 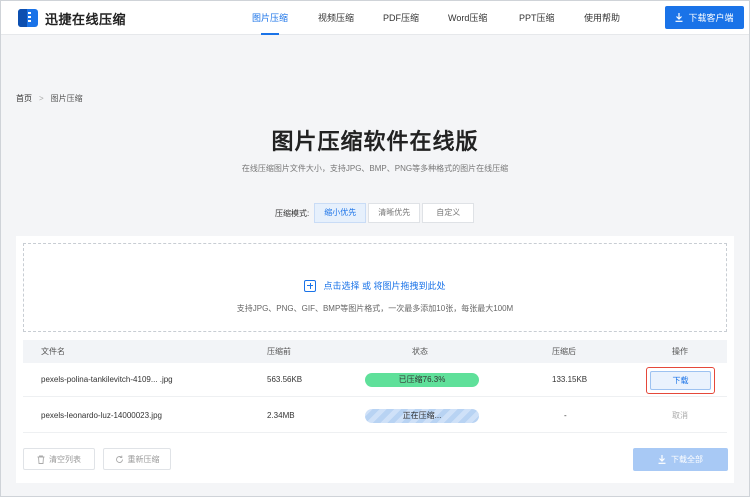 I want to click on col-filename: 文件名, so click(x=53, y=351).